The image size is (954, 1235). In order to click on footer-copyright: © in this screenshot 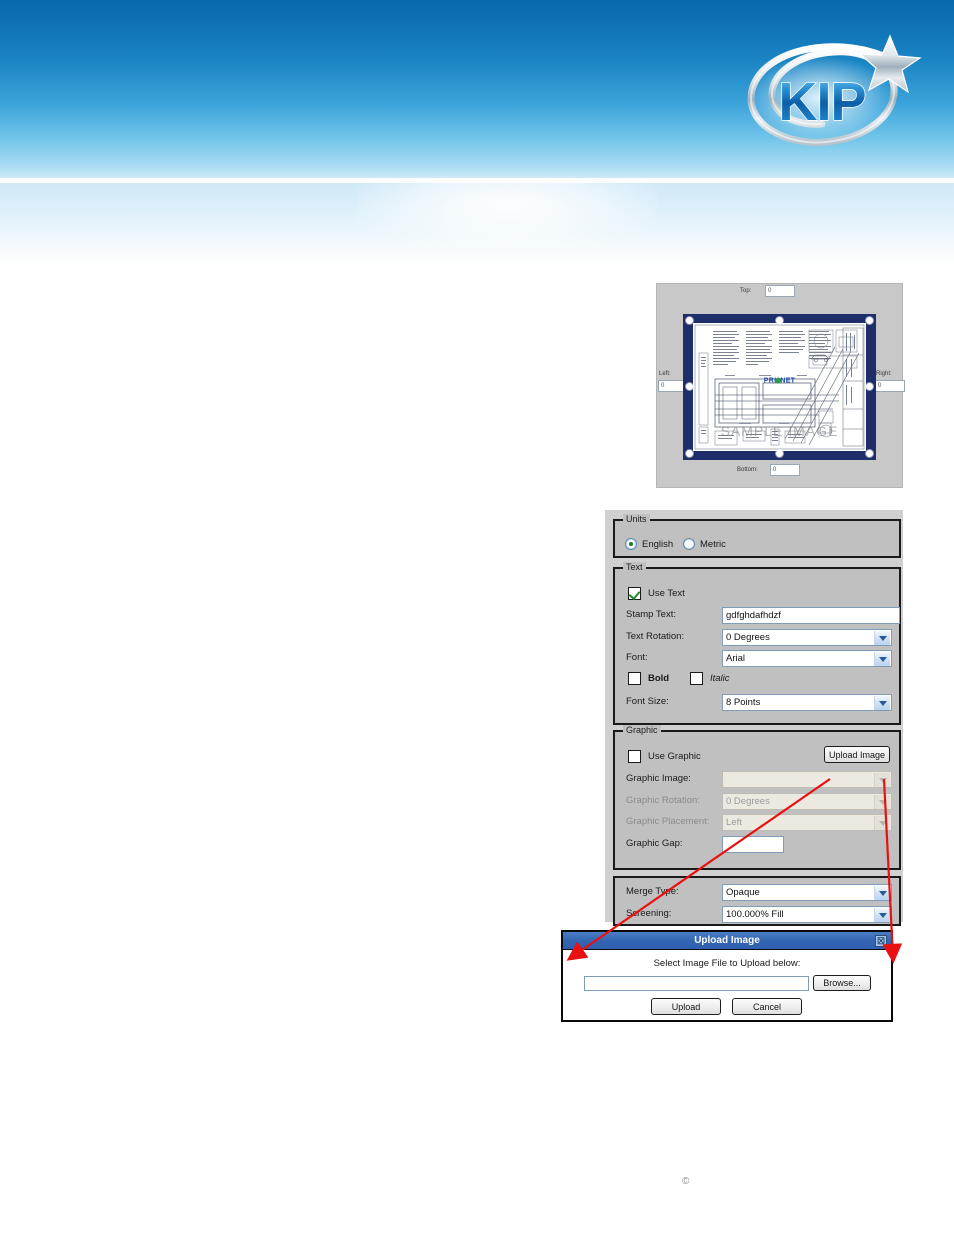, I will do `click(686, 1181)`.